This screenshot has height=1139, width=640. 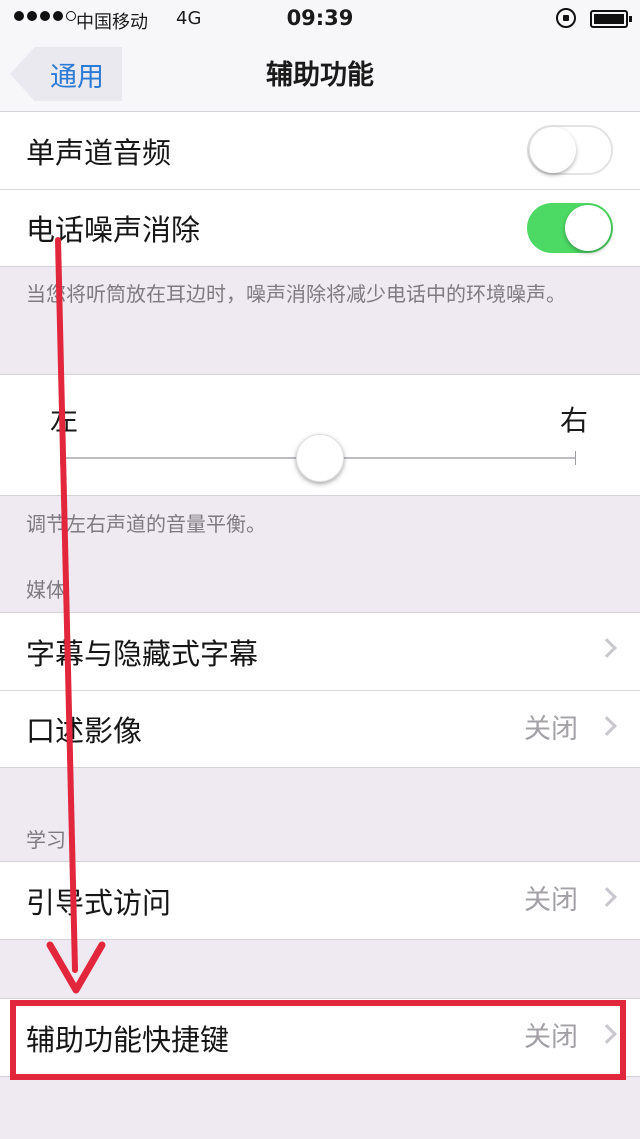 I want to click on noise-cancellation-toggle, so click(x=570, y=228).